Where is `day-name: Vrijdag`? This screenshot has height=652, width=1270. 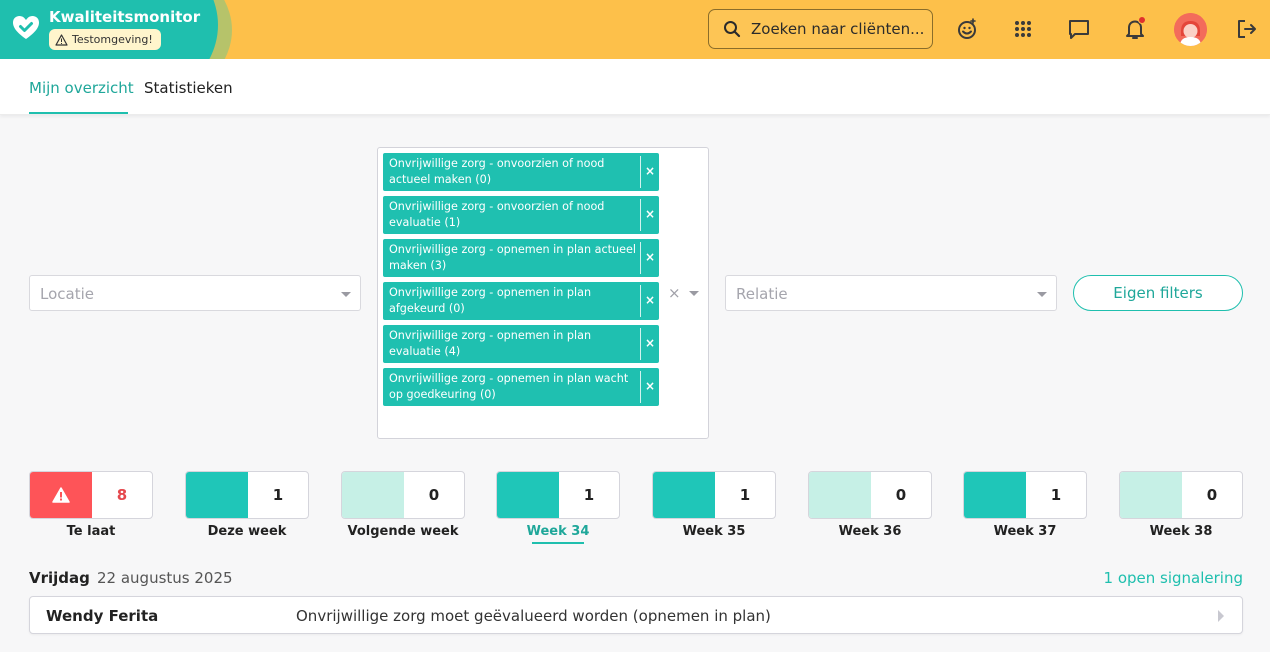 day-name: Vrijdag is located at coordinates (59, 578).